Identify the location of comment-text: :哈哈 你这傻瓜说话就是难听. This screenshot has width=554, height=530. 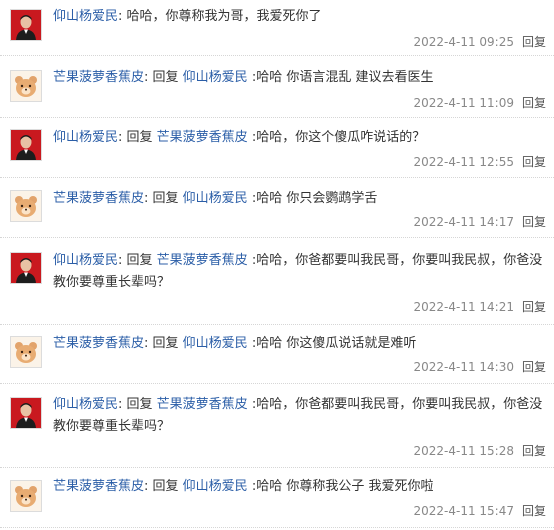
(332, 343).